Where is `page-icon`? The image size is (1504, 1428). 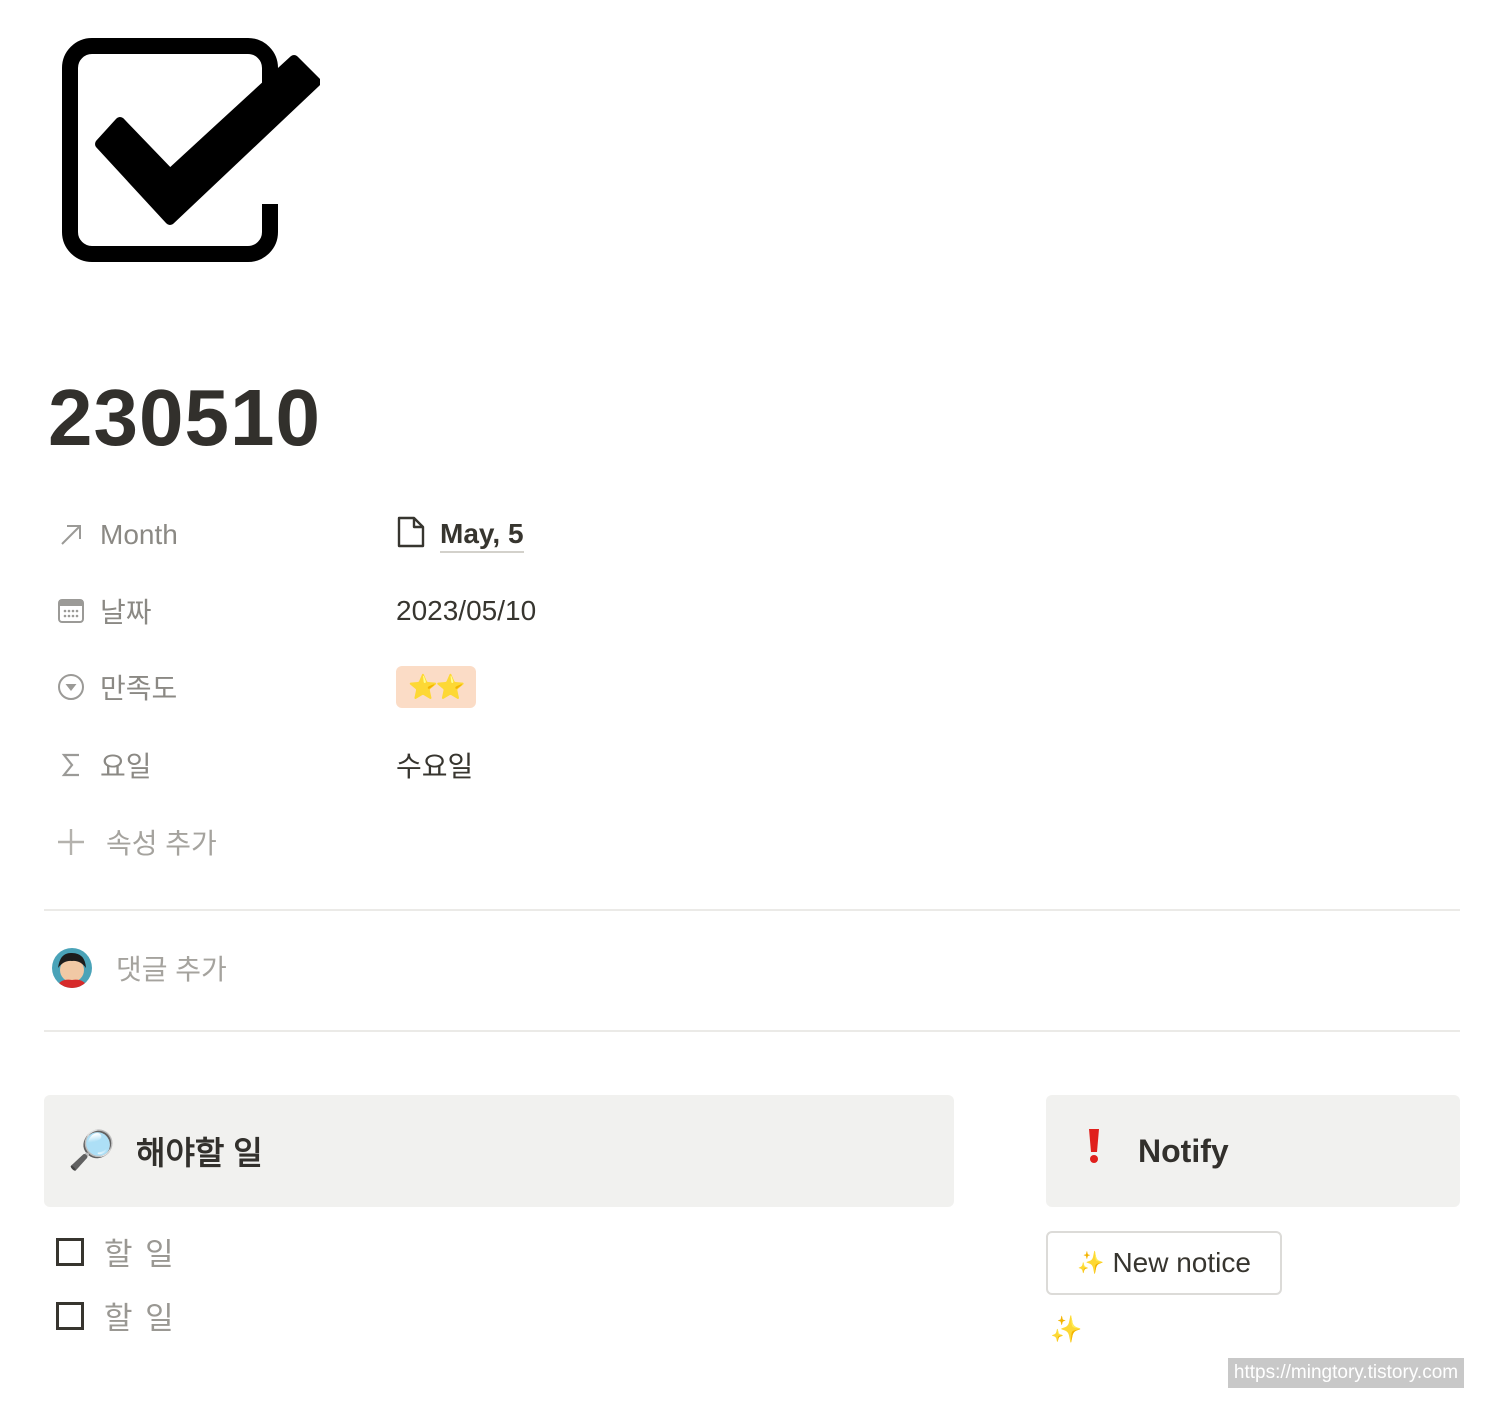
page-icon is located at coordinates (411, 535).